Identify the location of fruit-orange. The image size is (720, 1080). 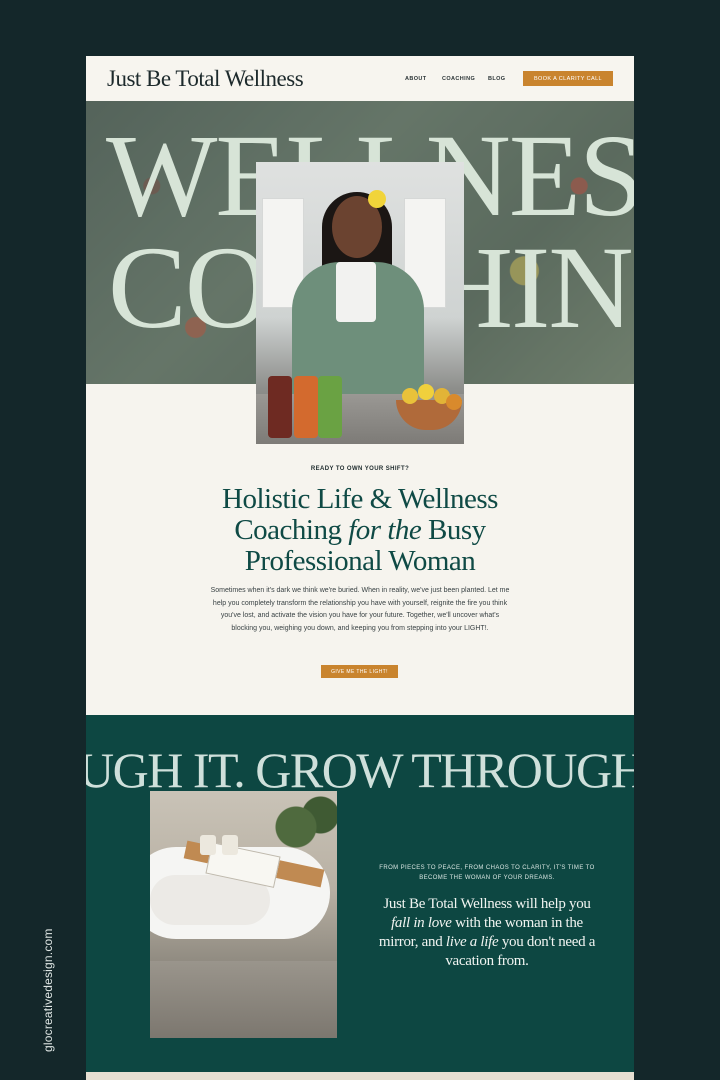
(454, 402).